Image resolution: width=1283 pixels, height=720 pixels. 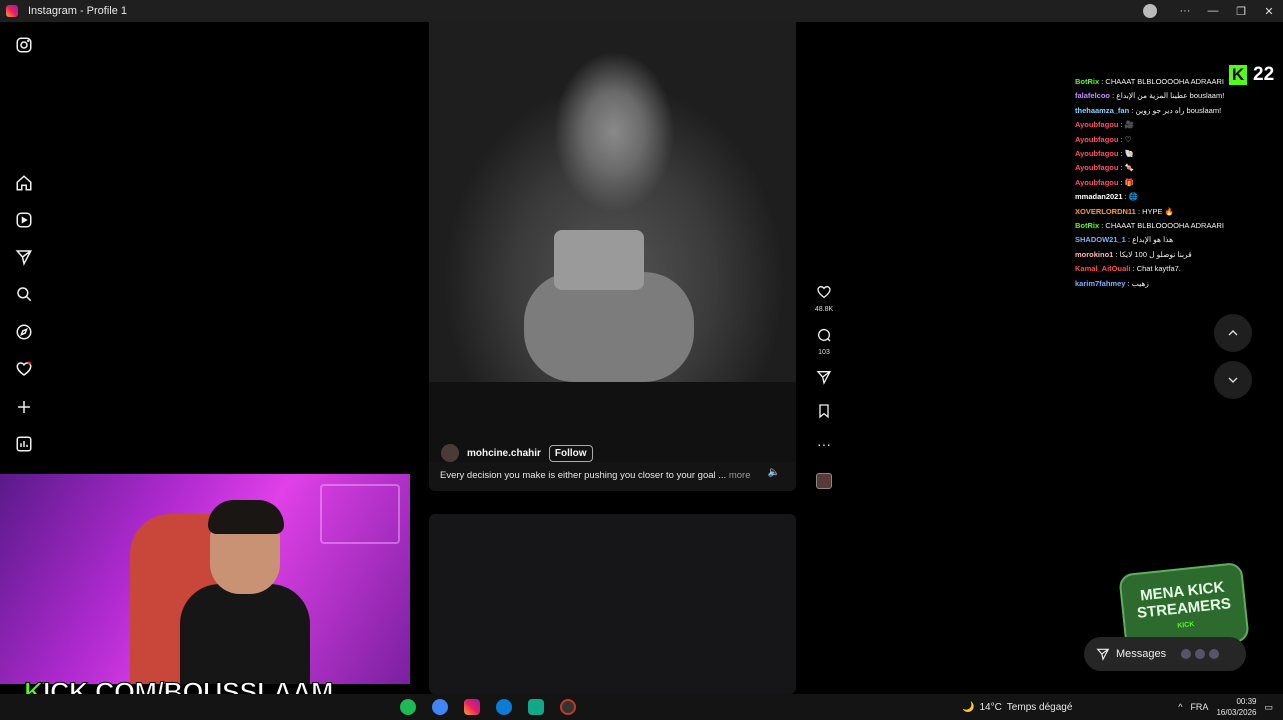 I want to click on audio-thumbnail, so click(x=824, y=481).